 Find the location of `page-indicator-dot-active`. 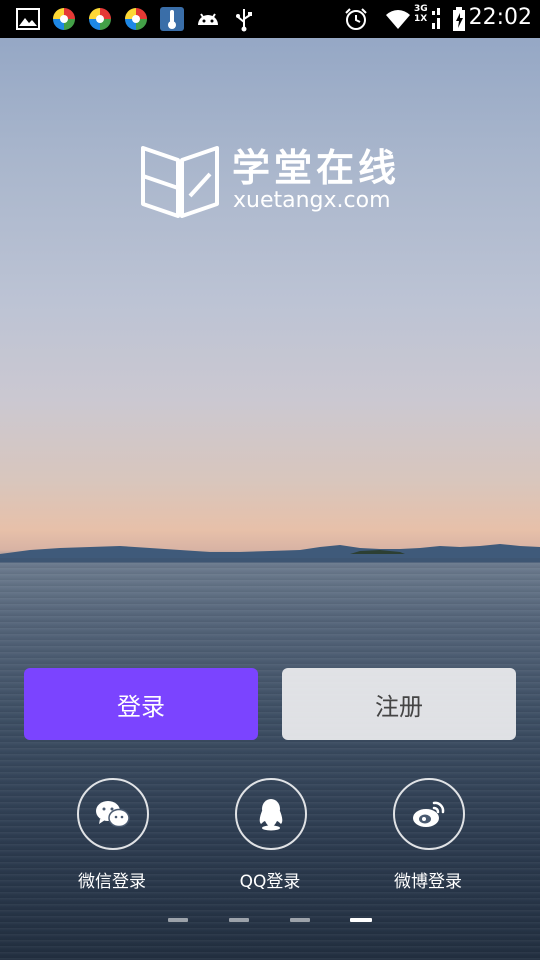

page-indicator-dot-active is located at coordinates (361, 920).